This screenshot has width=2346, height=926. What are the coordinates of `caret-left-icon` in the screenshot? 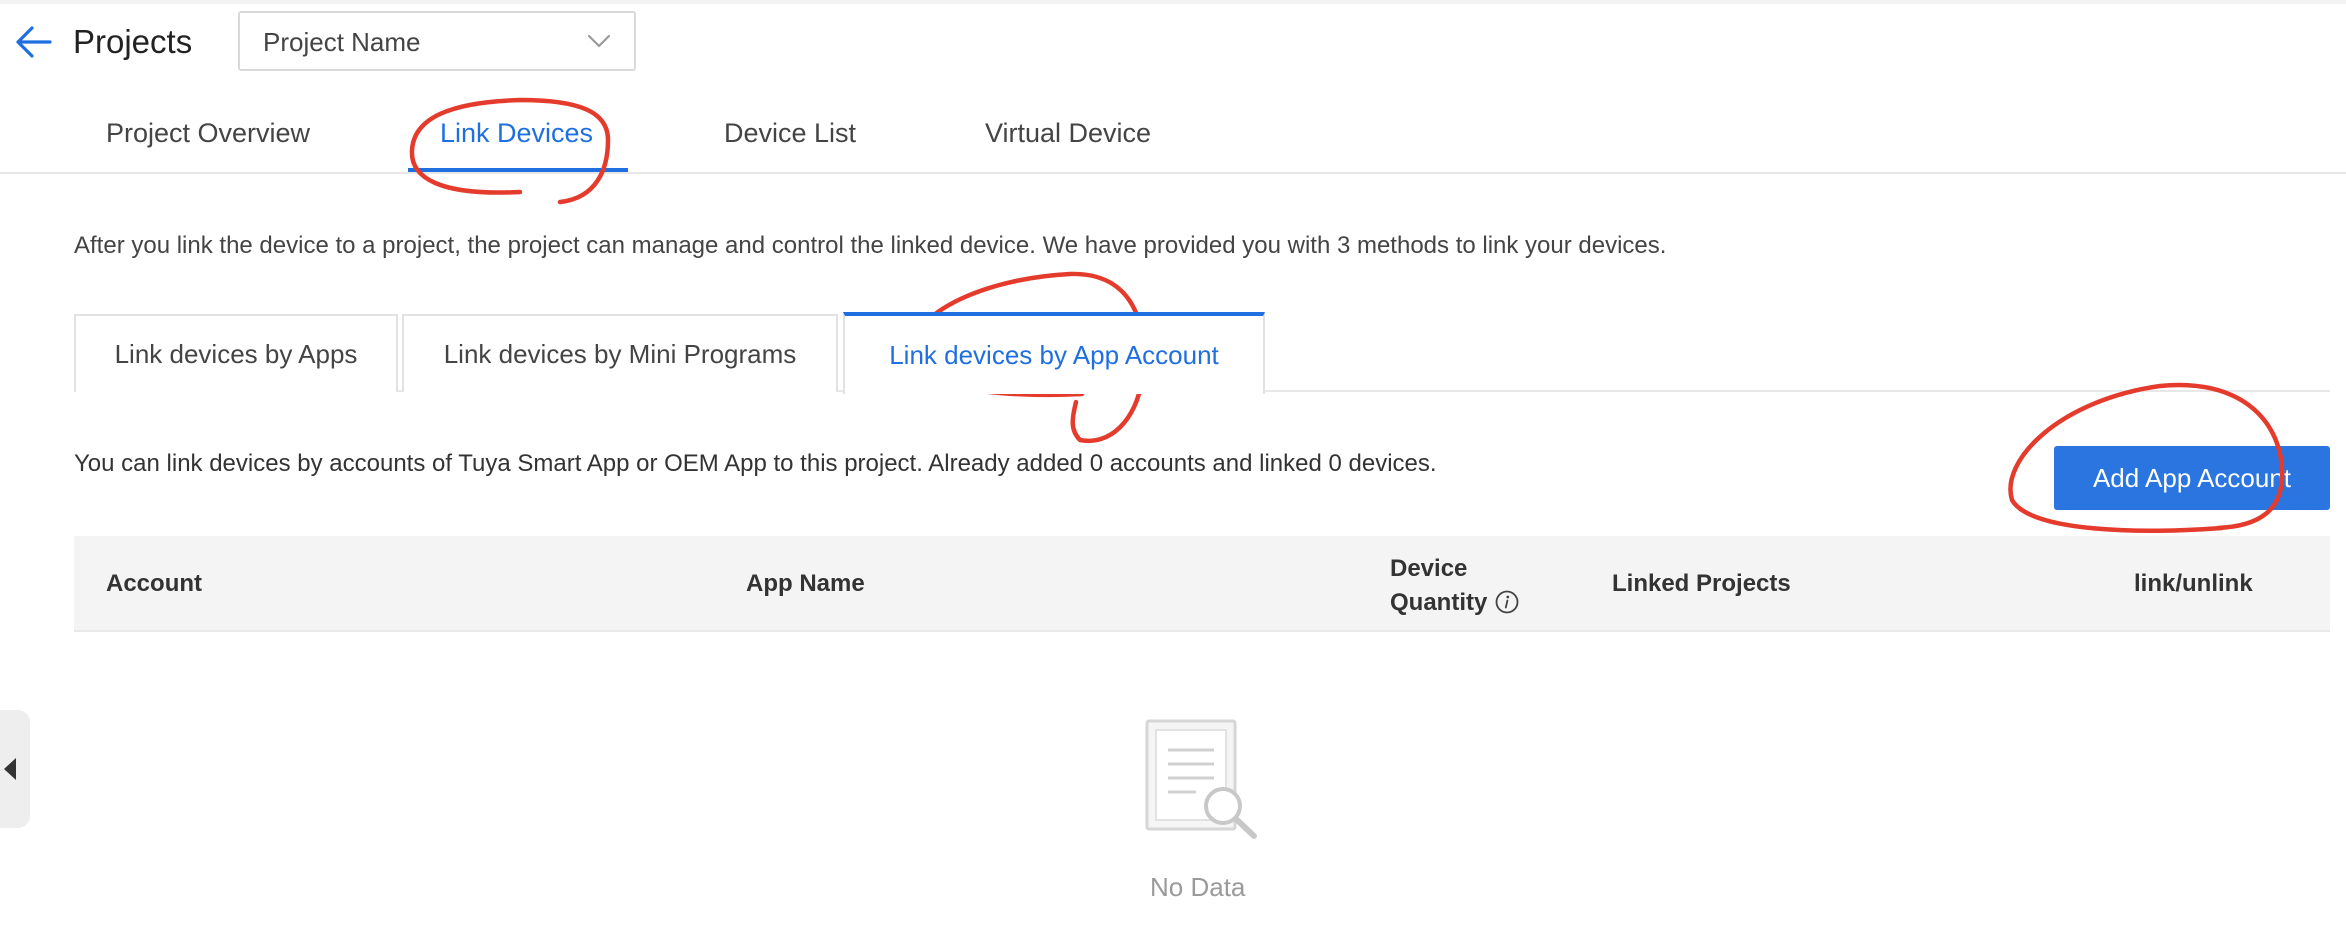 It's located at (10, 769).